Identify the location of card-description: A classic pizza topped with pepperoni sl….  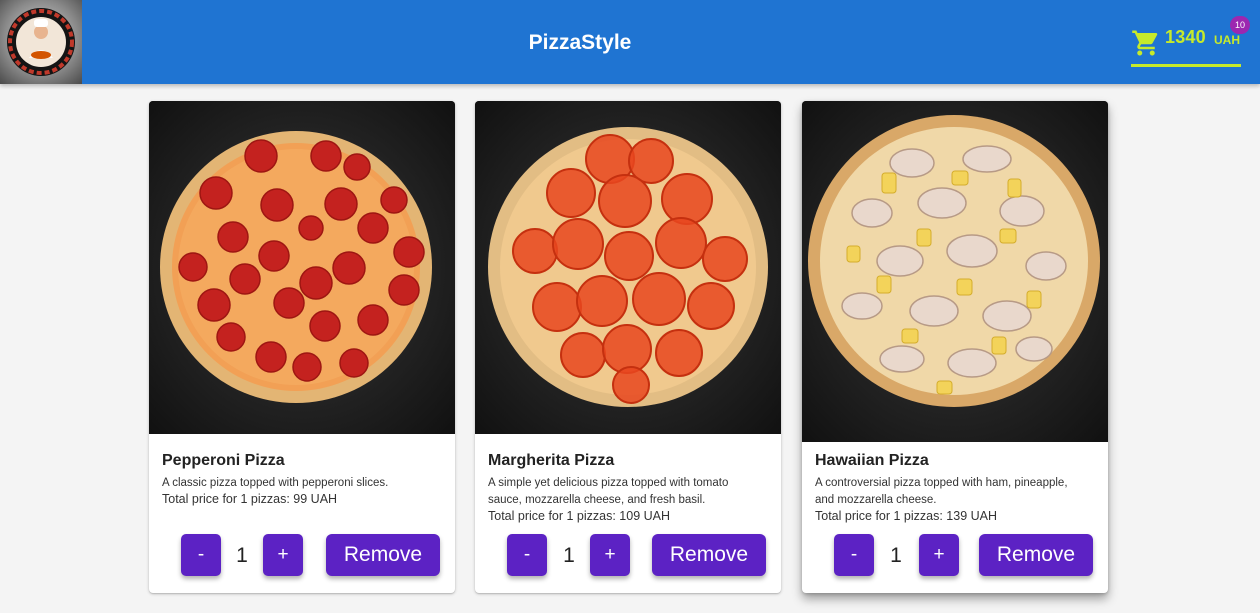
(275, 483).